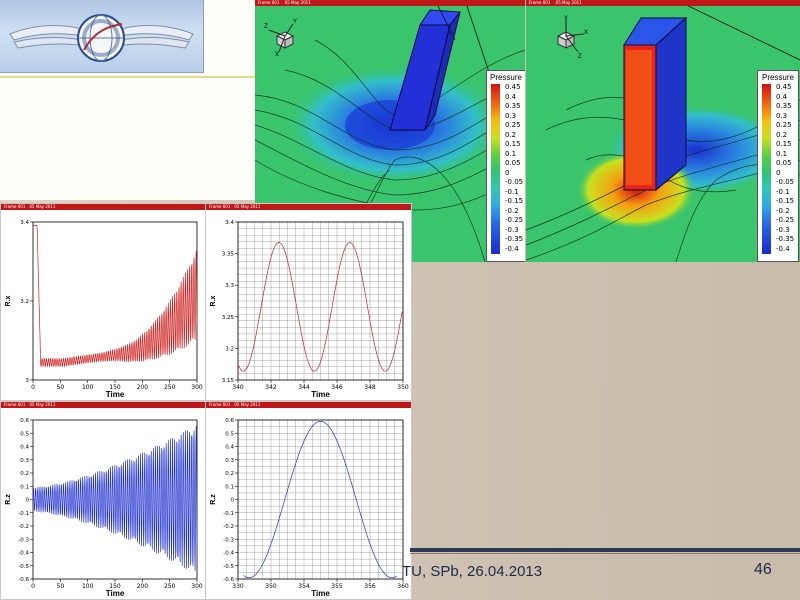  I want to click on legend-tick: -0.35, so click(514, 239).